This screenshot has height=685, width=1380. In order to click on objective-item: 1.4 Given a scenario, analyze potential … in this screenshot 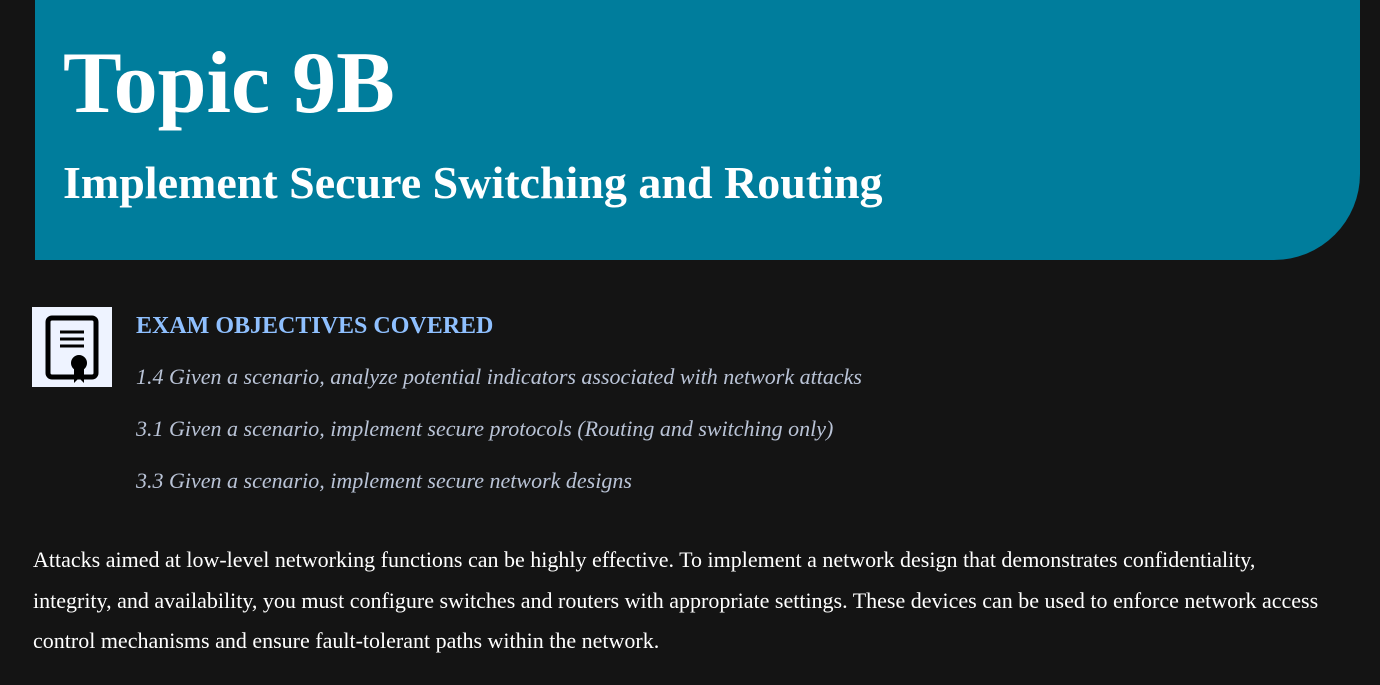, I will do `click(499, 376)`.